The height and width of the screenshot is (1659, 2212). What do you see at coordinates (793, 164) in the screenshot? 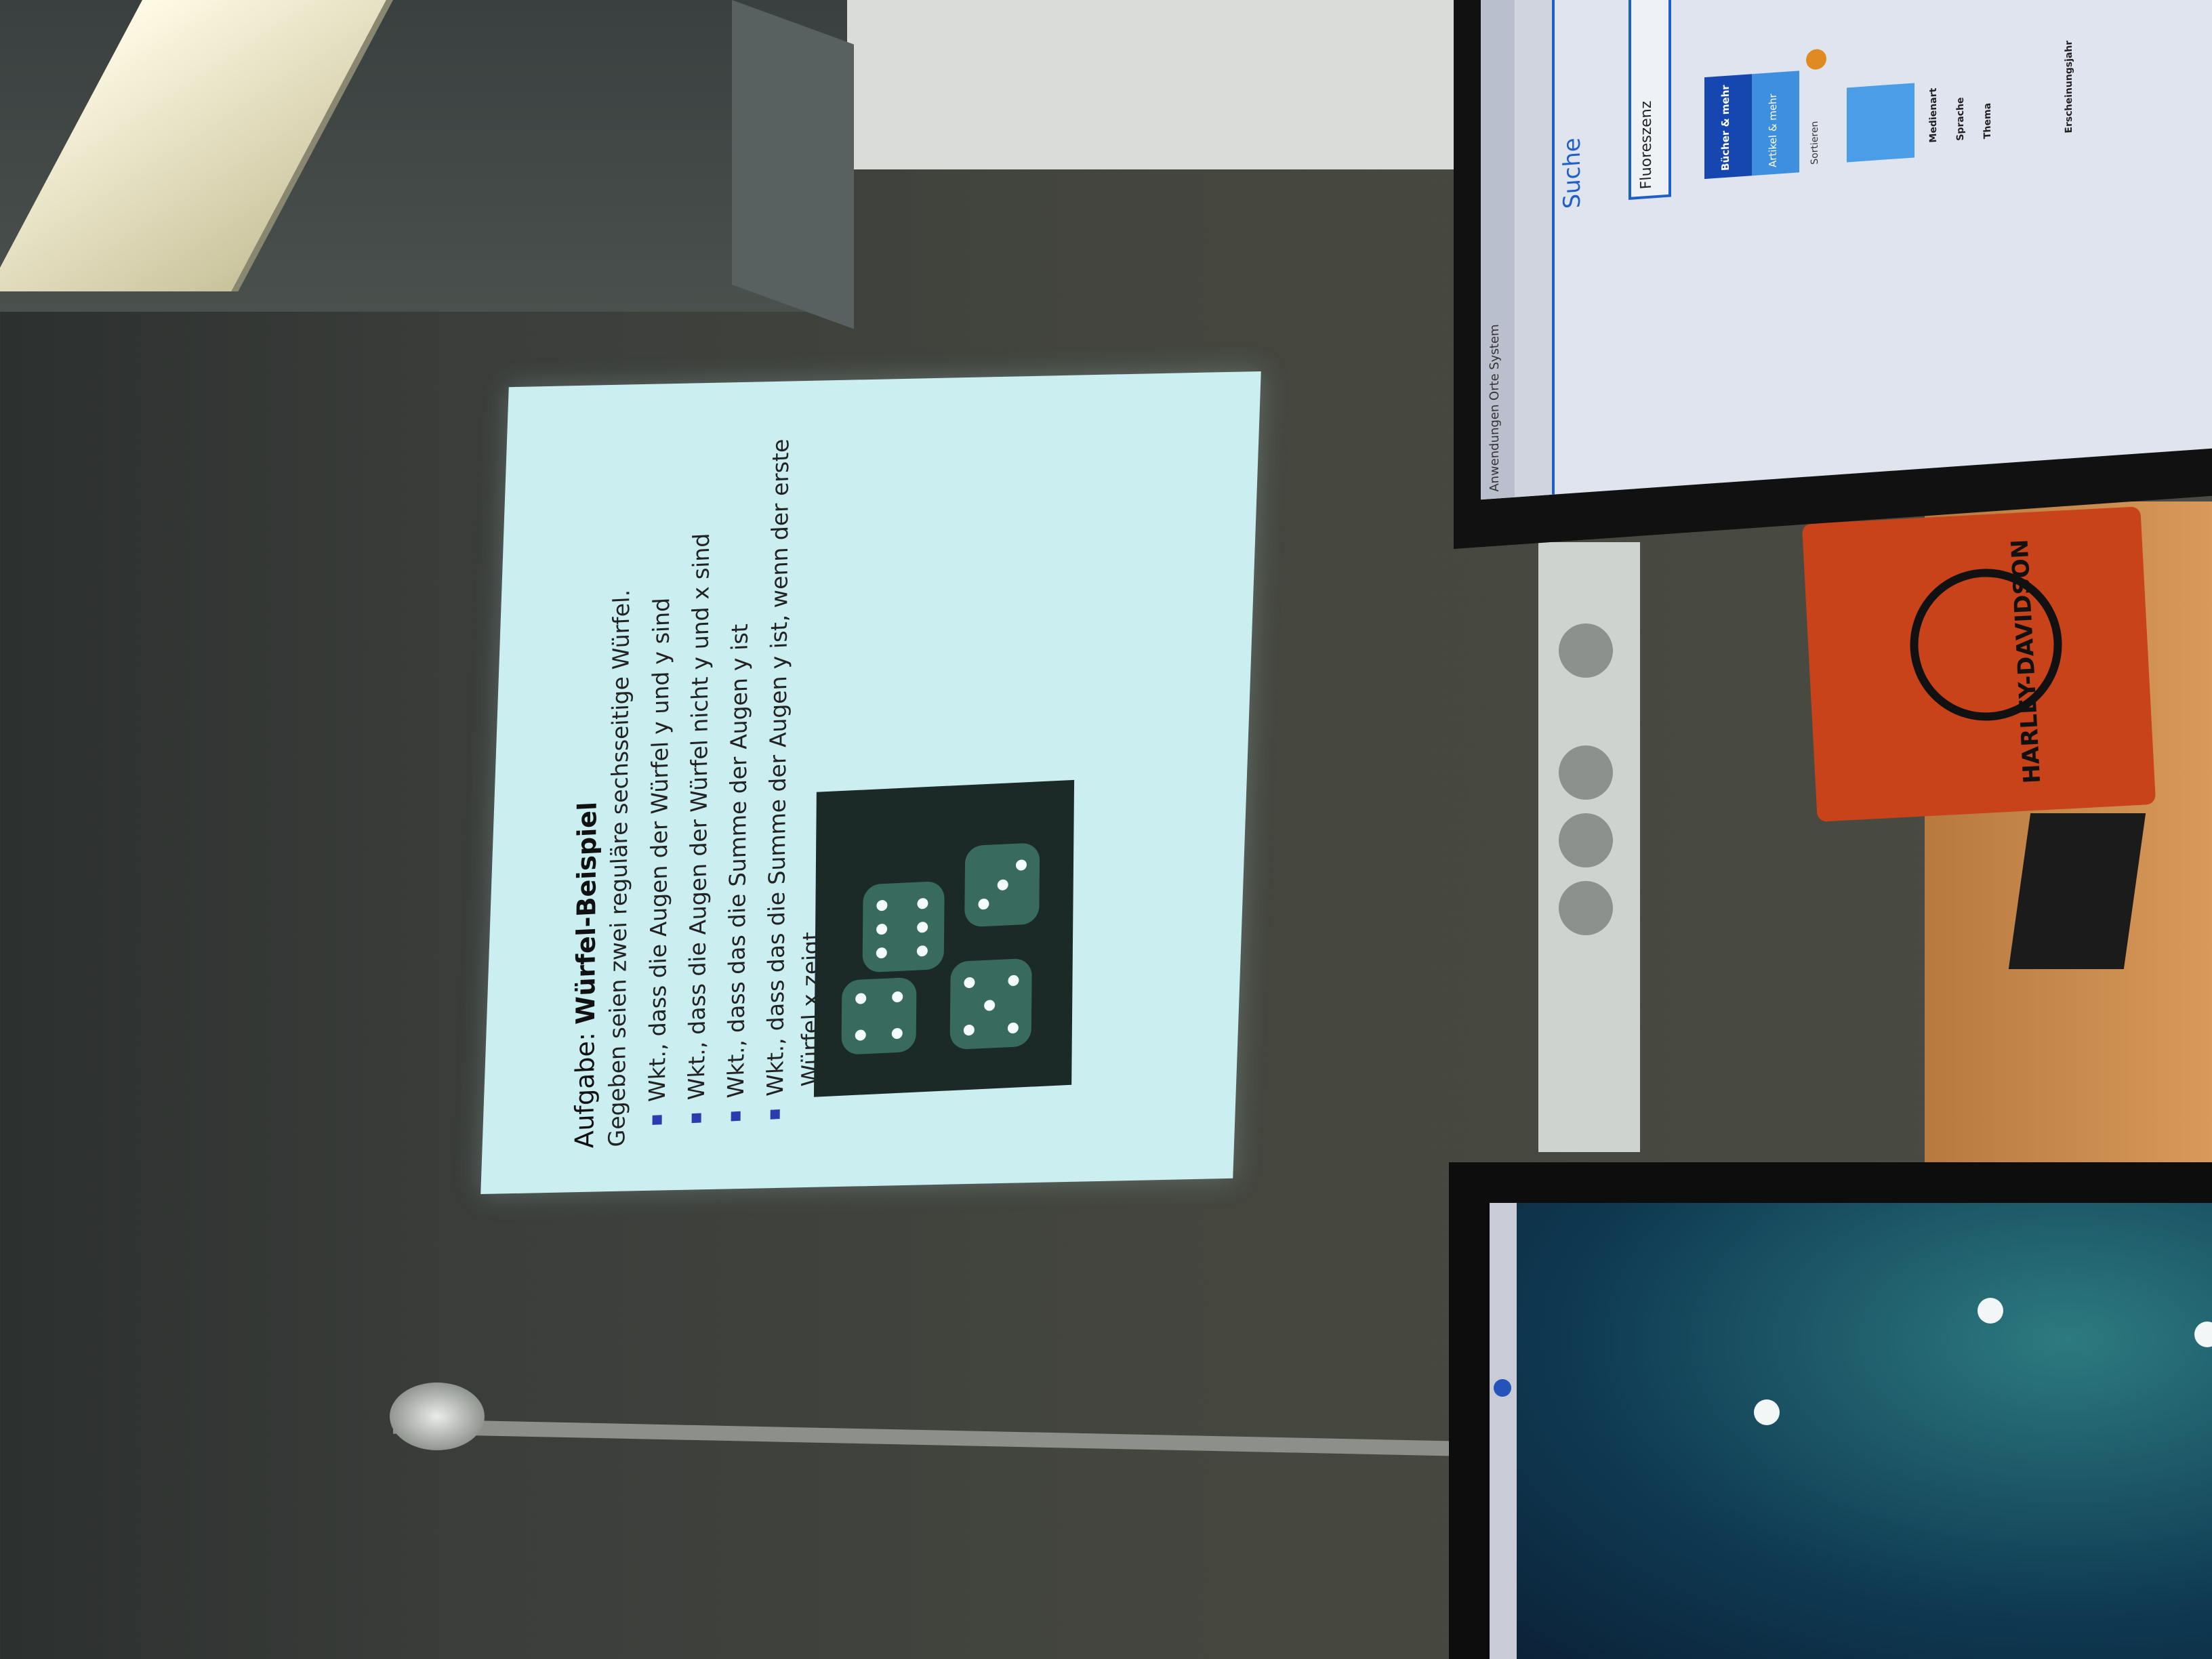
I see `ceiling-beam` at bounding box center [793, 164].